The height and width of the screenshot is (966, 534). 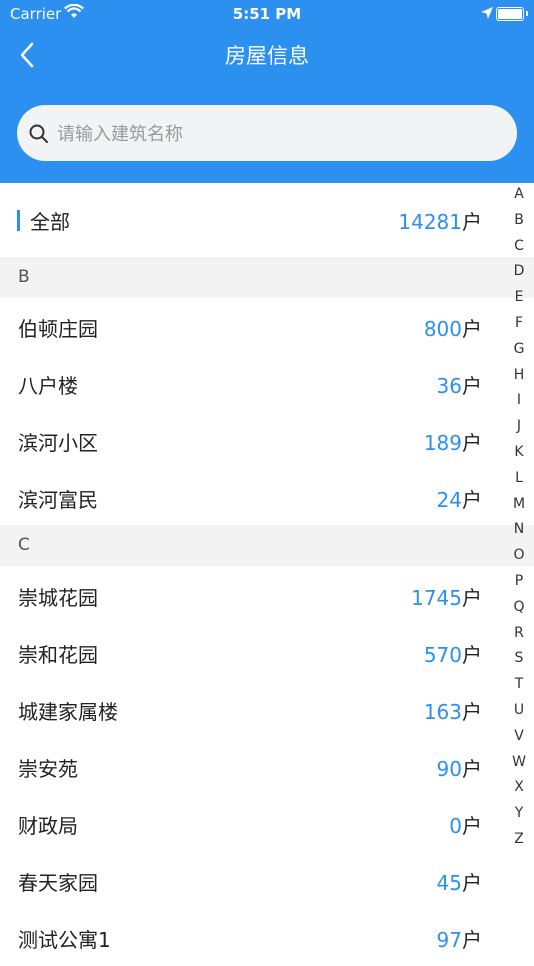 I want to click on index-letter-u: U, so click(x=519, y=710).